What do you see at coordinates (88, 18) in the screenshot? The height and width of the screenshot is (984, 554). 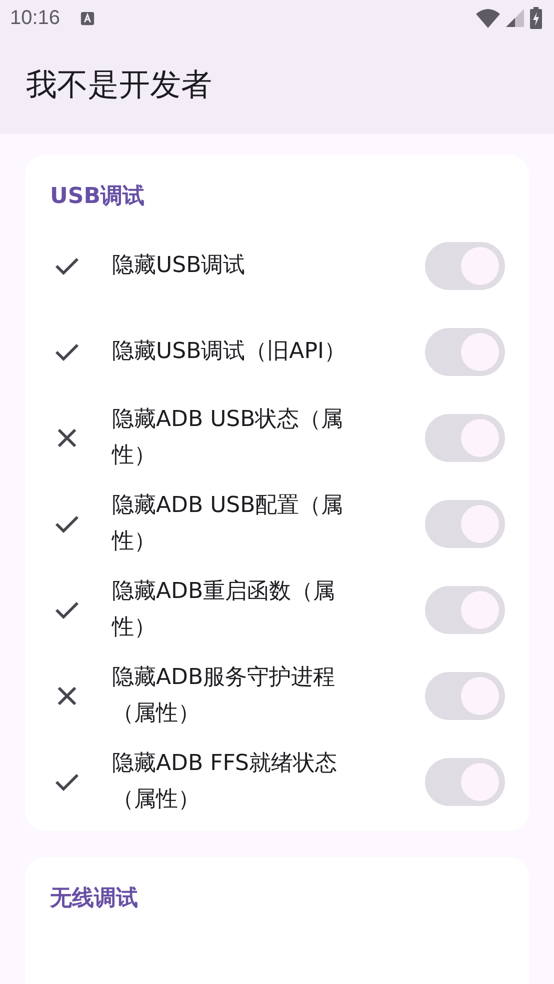 I see `keyboard-icon` at bounding box center [88, 18].